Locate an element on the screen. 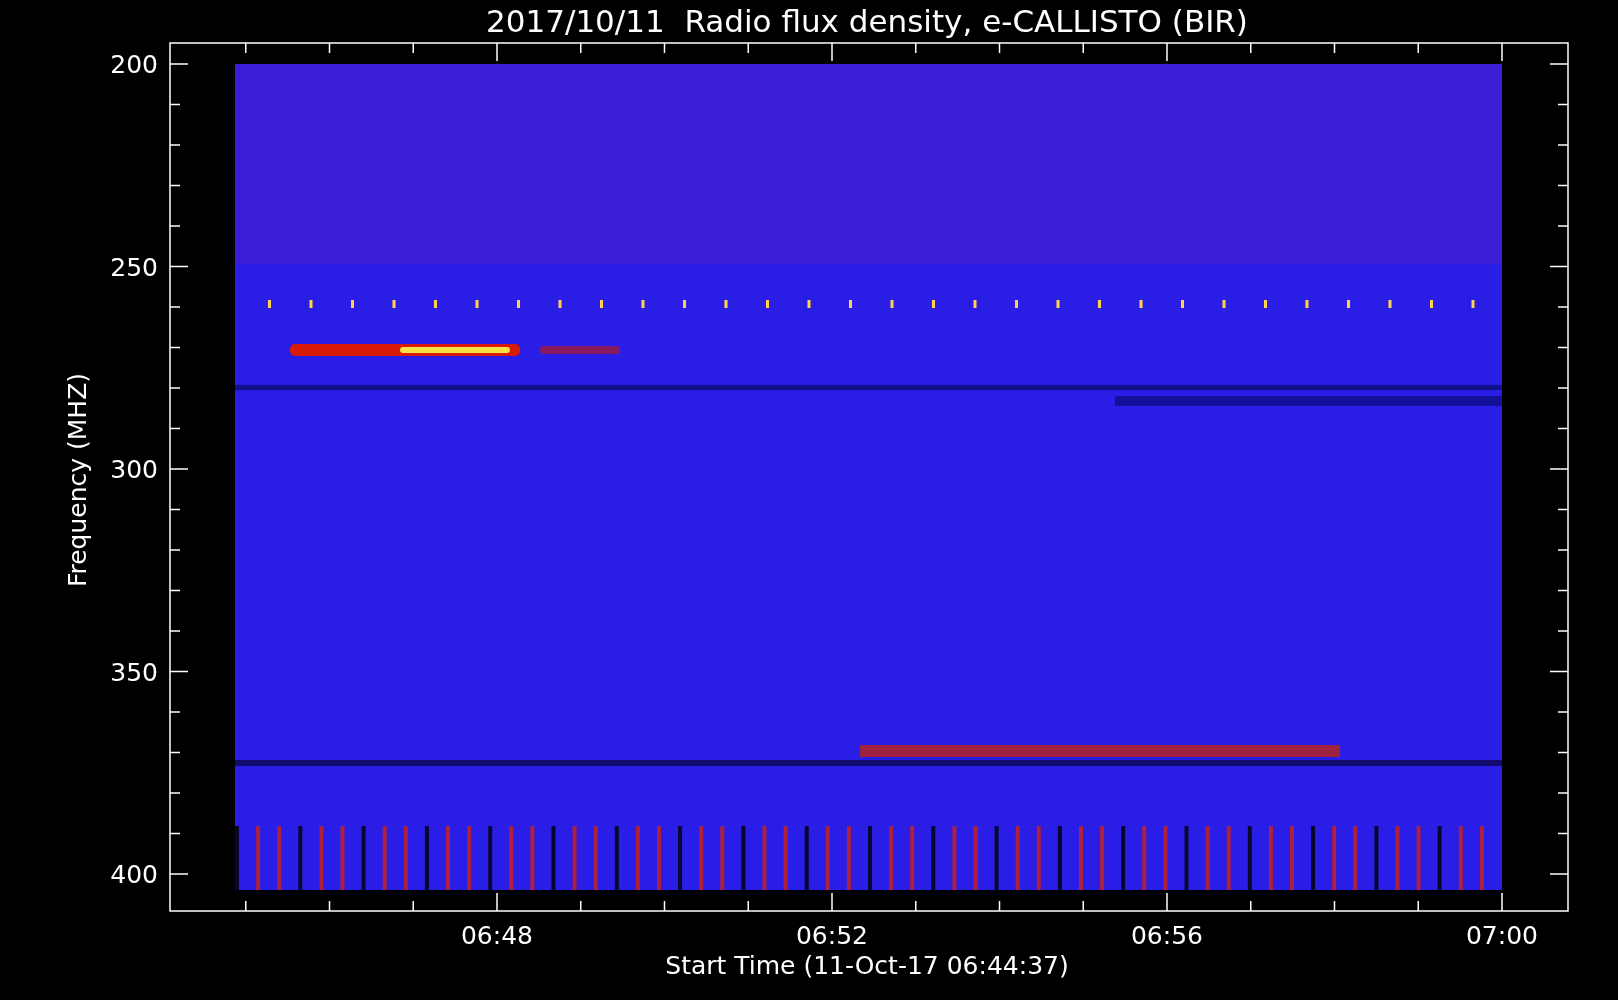  chart-title: 2017/10/11 Radio flux density, e-CALLISTO (BIR) is located at coordinates (867, 21).